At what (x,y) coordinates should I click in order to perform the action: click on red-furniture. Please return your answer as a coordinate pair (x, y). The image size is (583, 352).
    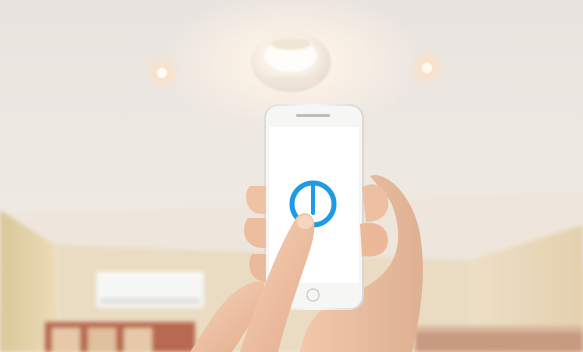
    Looking at the image, I should click on (120, 337).